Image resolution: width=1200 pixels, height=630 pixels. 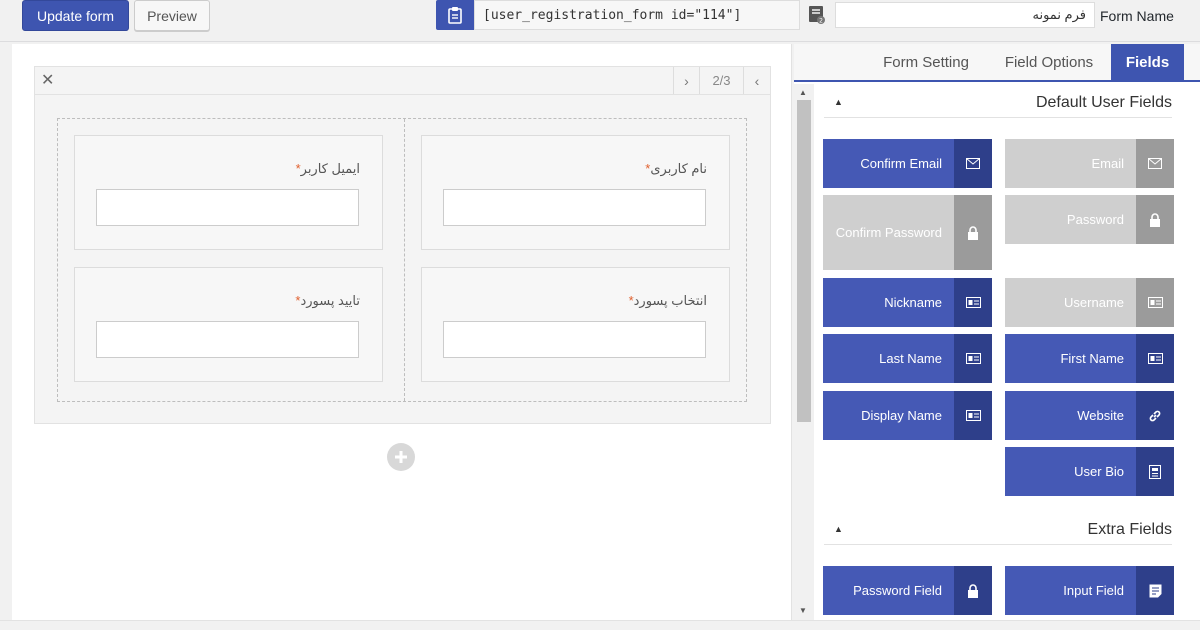 I want to click on close-icon: ✕, so click(x=47, y=81).